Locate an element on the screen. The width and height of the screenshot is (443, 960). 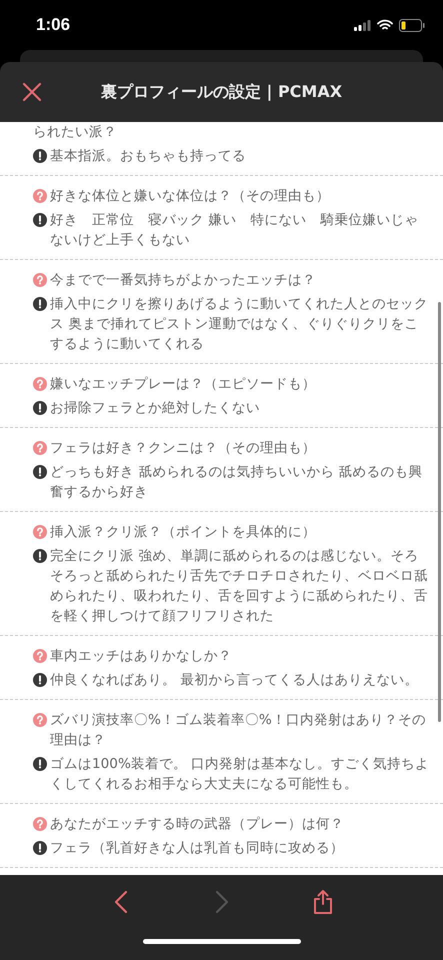
chevron-left-icon is located at coordinates (121, 902).